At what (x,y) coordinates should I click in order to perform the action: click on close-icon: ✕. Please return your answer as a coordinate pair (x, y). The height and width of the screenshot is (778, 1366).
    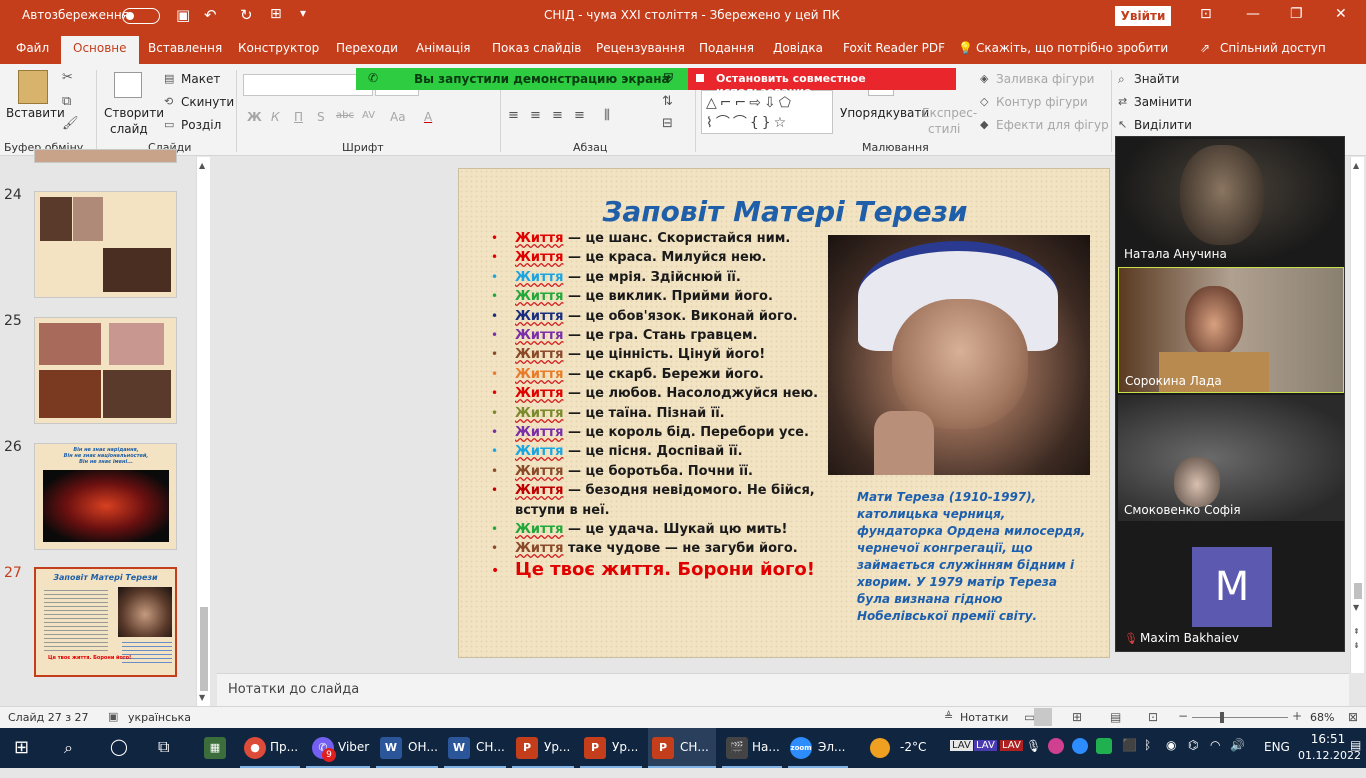
    Looking at the image, I should click on (1341, 14).